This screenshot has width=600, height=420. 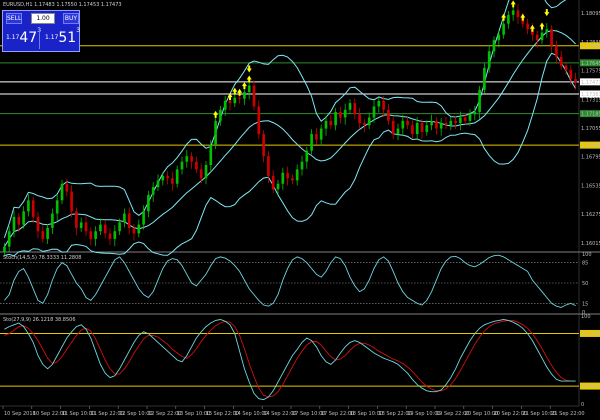 What do you see at coordinates (590, 146) in the screenshot?
I see `price-label: 1.16900` at bounding box center [590, 146].